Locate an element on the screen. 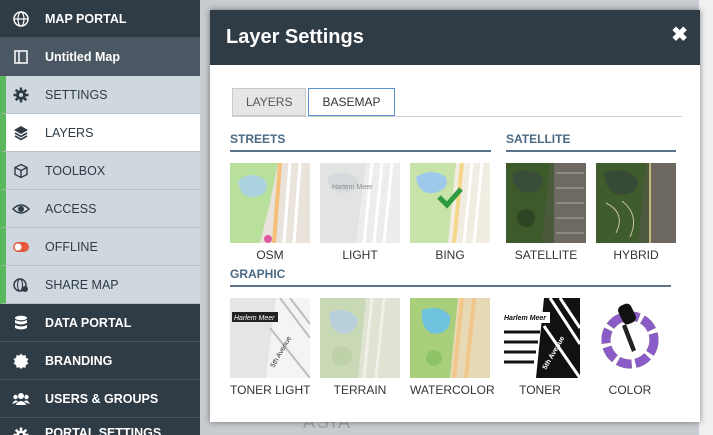  eye-icon is located at coordinates (21, 209).